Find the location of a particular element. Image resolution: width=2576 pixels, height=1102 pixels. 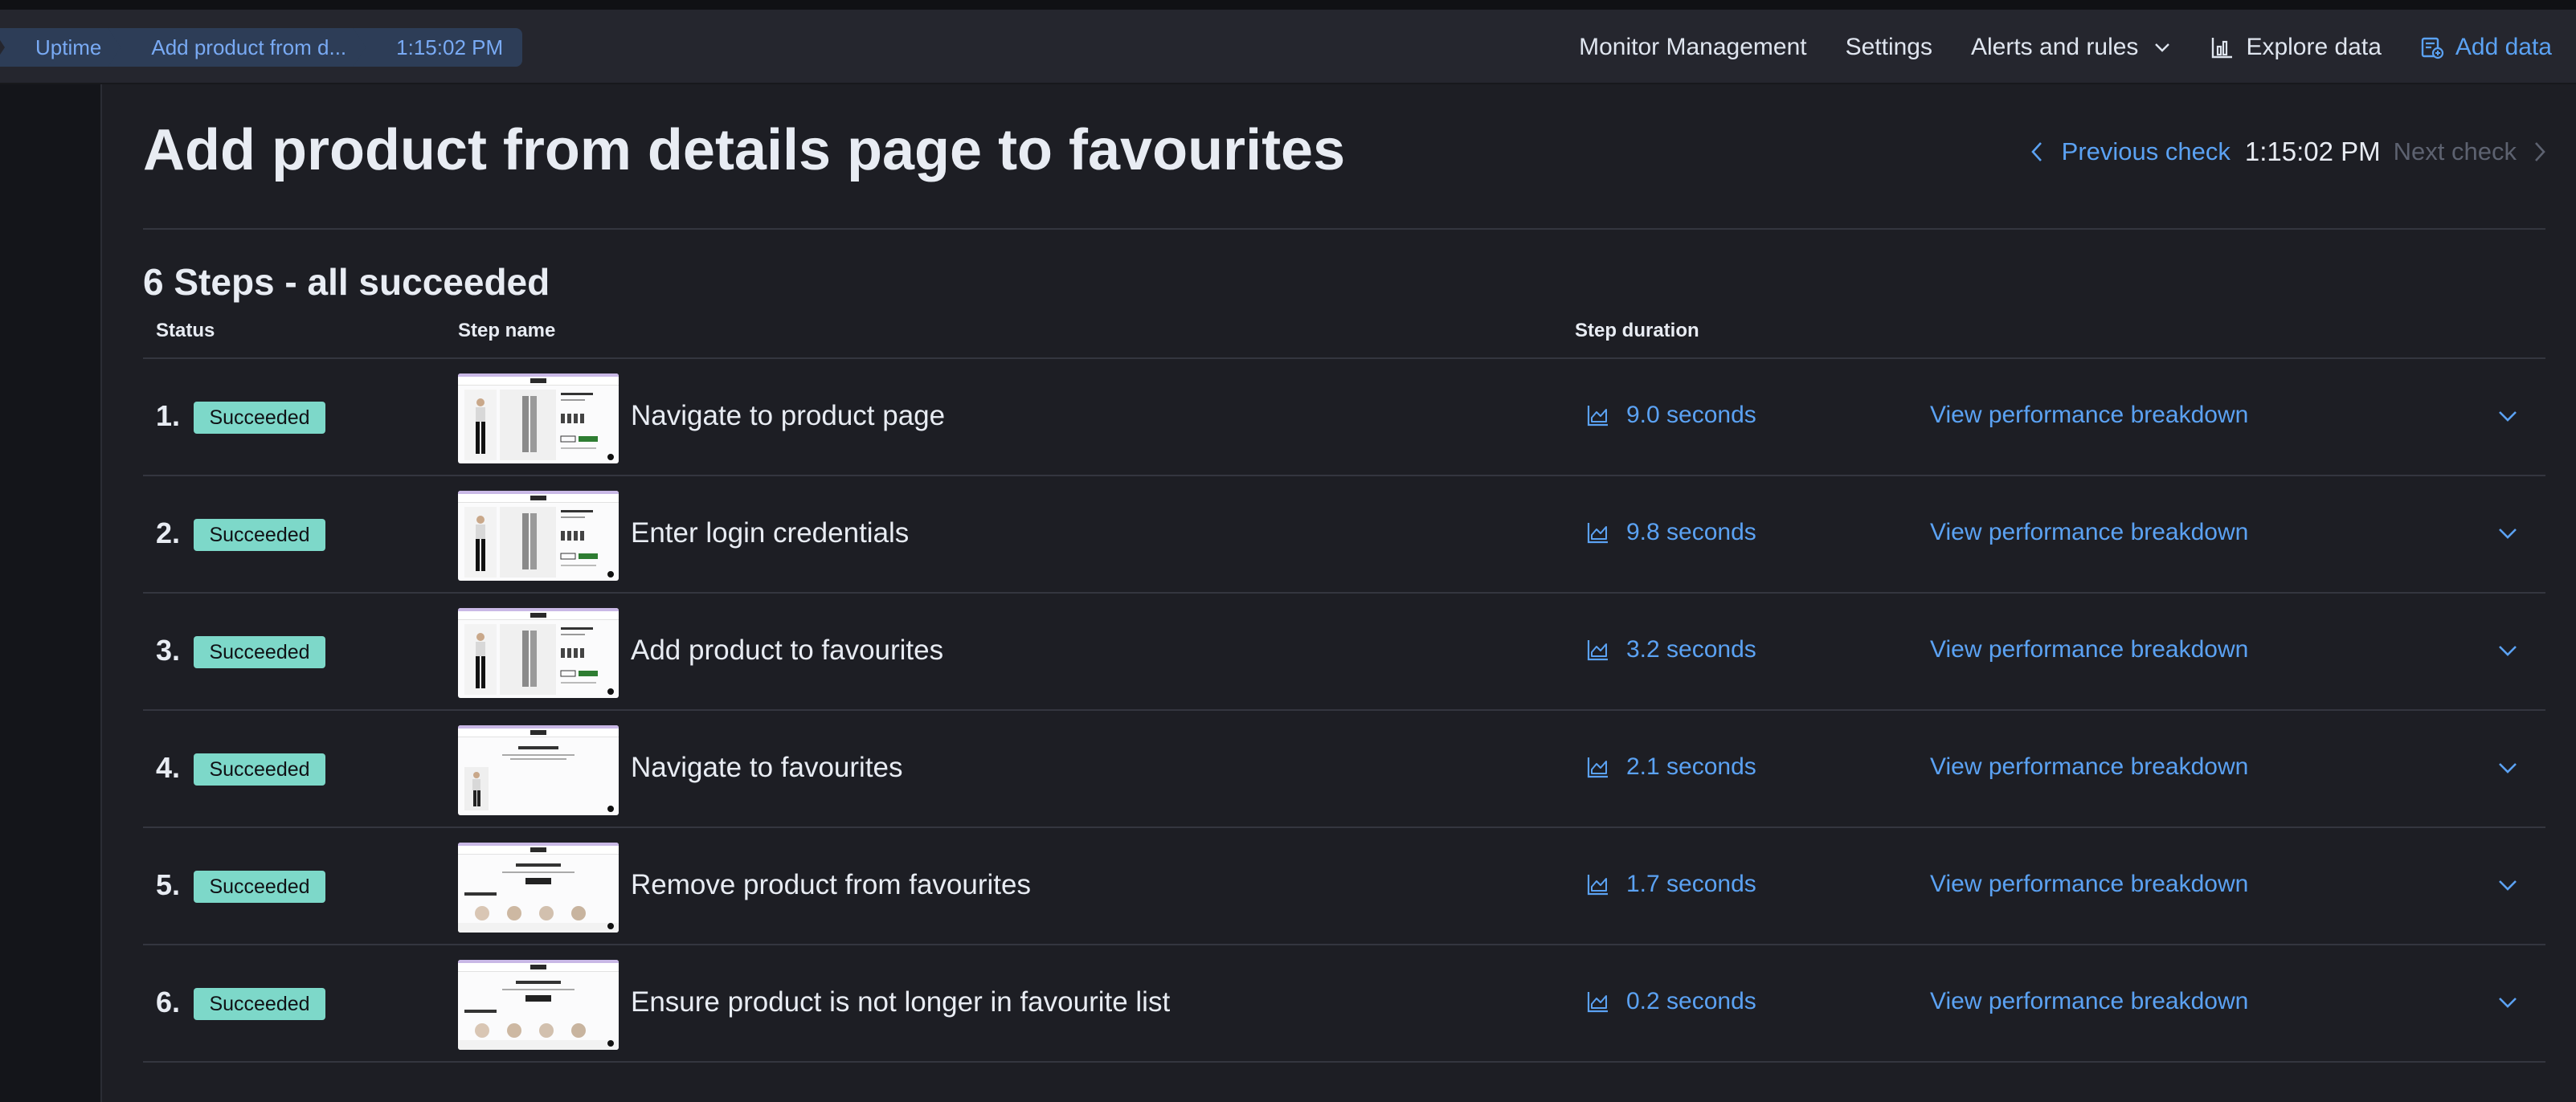

breadcrumb: Uptime Add product from d... 1:15:02 PM is located at coordinates (261, 47).